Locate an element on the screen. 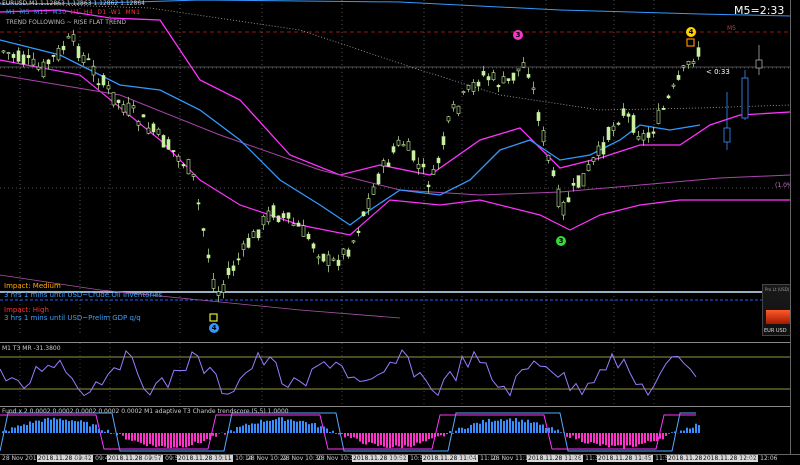 The width and height of the screenshot is (800, 465). timeframe-w1: W1 is located at coordinates (116, 12).